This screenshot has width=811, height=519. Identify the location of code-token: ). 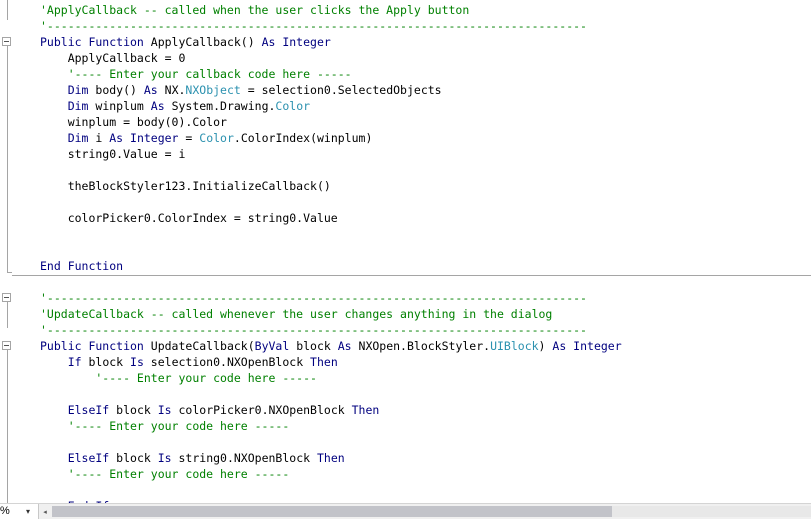
(545, 346).